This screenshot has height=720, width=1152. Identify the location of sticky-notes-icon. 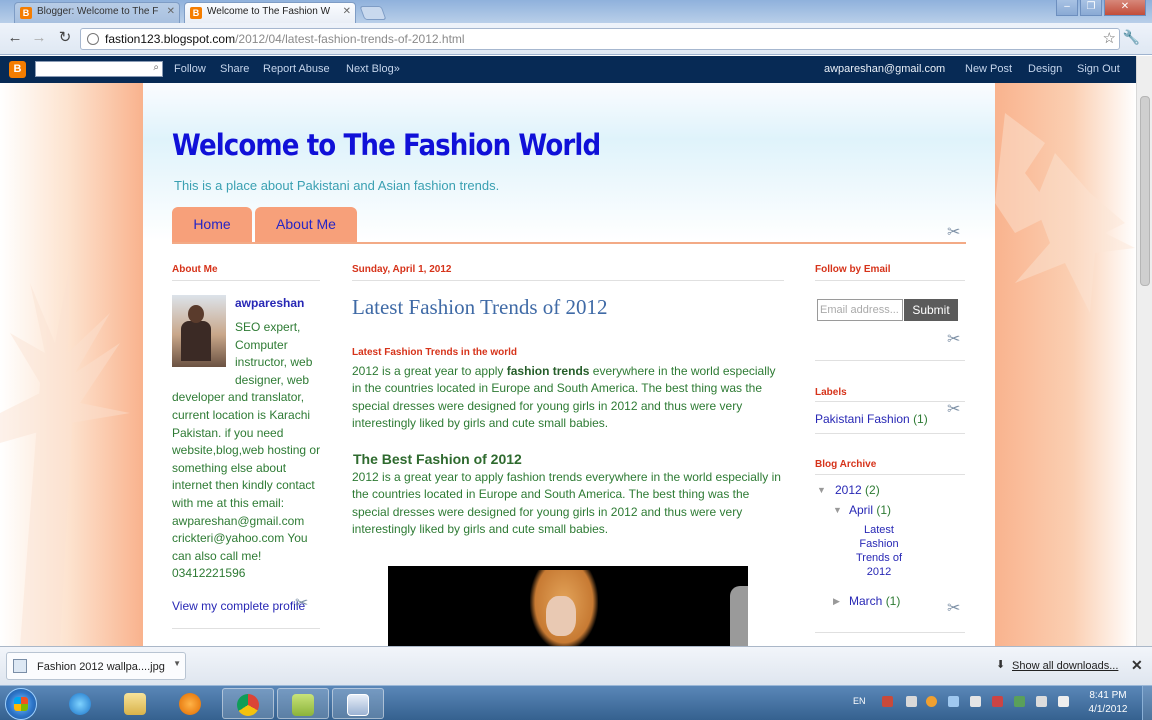
(303, 705).